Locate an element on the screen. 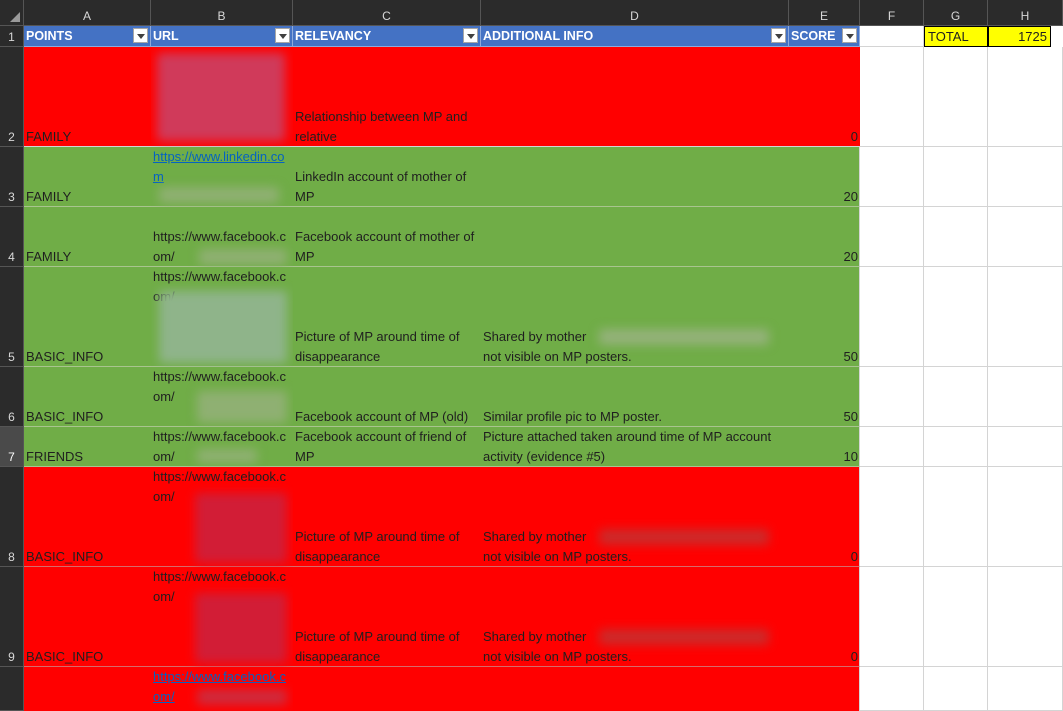 The height and width of the screenshot is (711, 1063). relevancy-cell: LinkedIn account of mother of MP is located at coordinates (387, 177).